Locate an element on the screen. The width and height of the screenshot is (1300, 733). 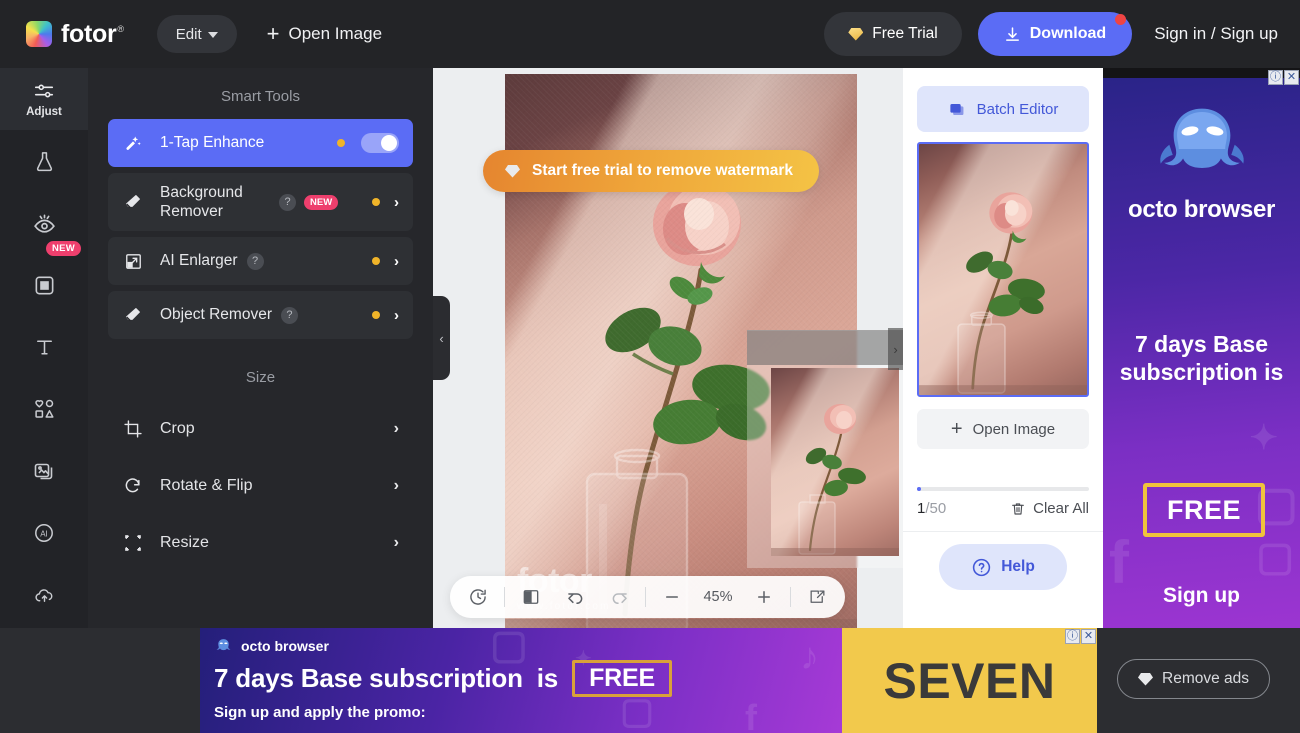
banner-creative-right: SEVEN is located at coordinates (969, 680).